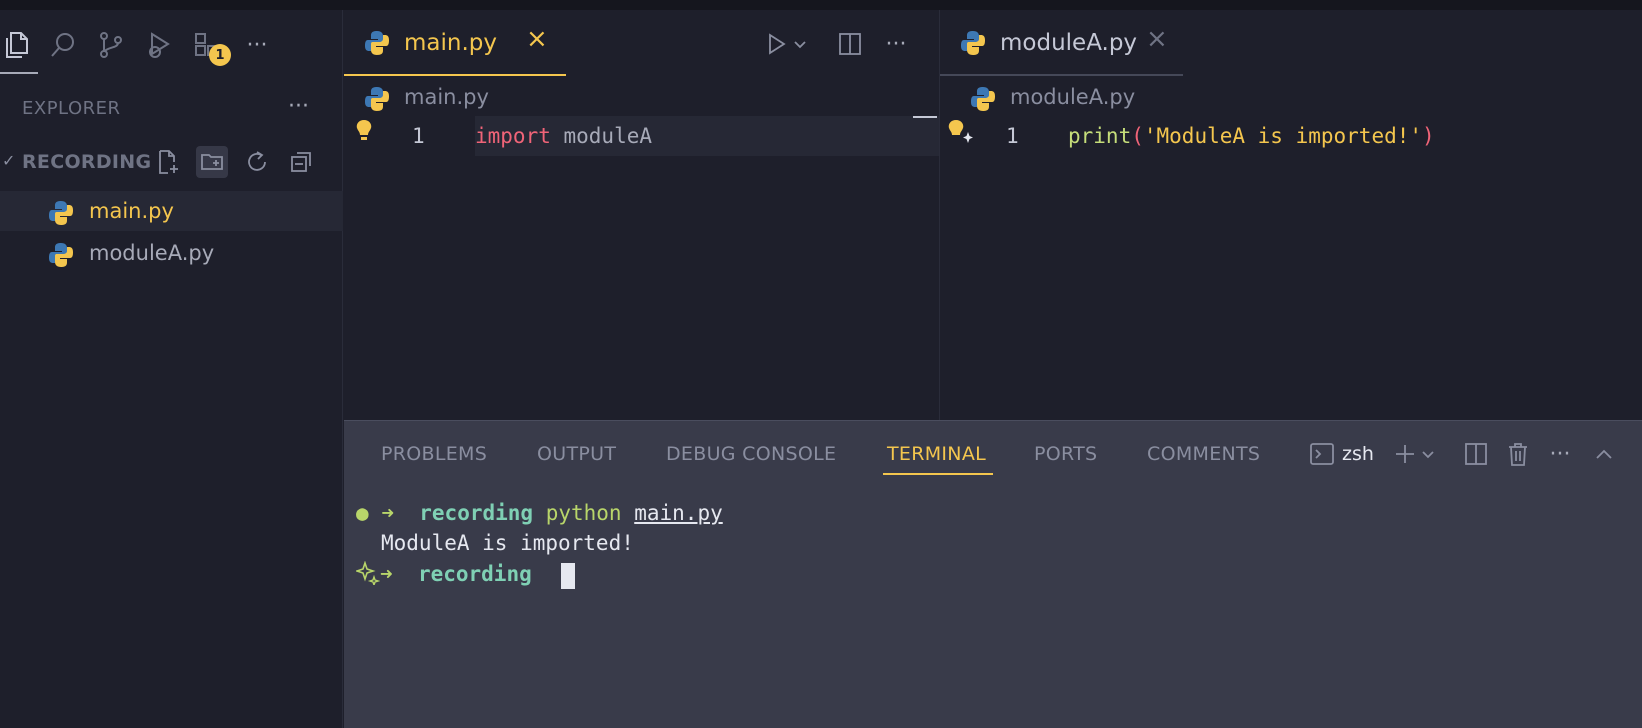 Image resolution: width=1642 pixels, height=728 pixels. I want to click on maximize-panel-icon, so click(1604, 454).